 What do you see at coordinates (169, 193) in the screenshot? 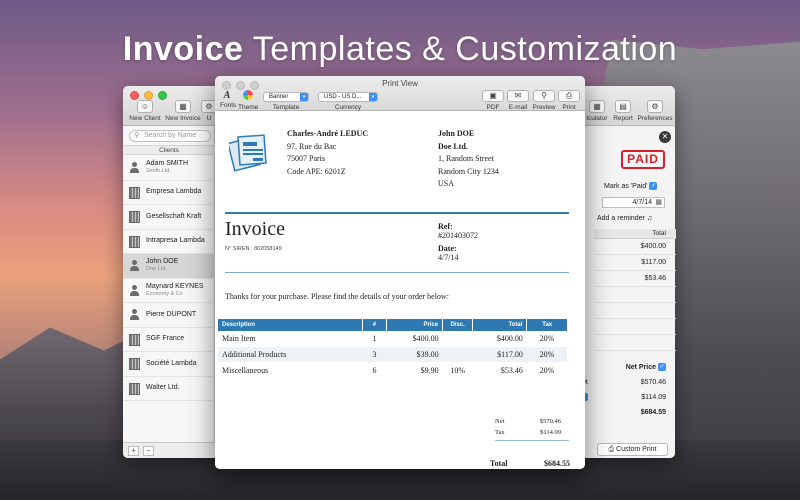
I see `client-item: Empresa Lambda` at bounding box center [169, 193].